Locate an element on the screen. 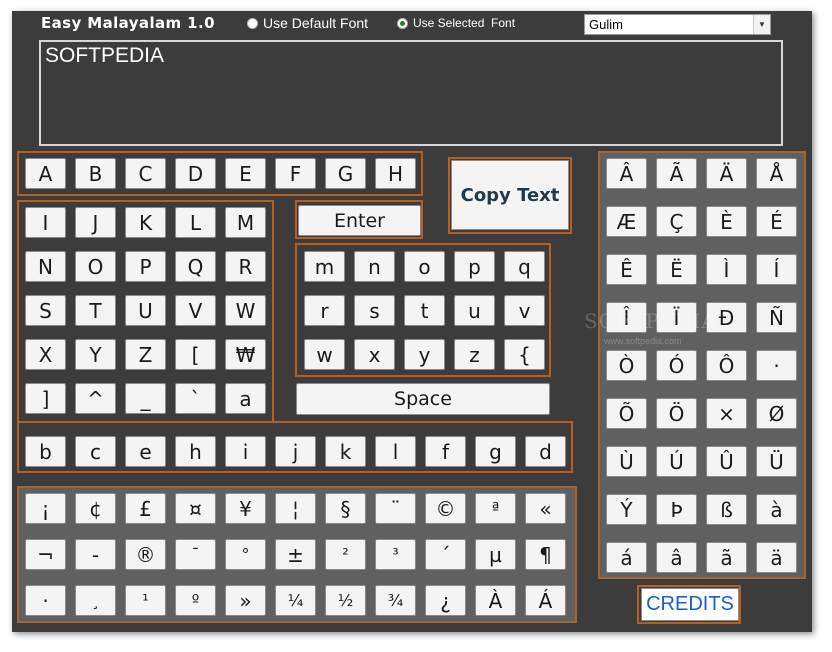 This screenshot has height=652, width=832. space-button: Space is located at coordinates (423, 399).